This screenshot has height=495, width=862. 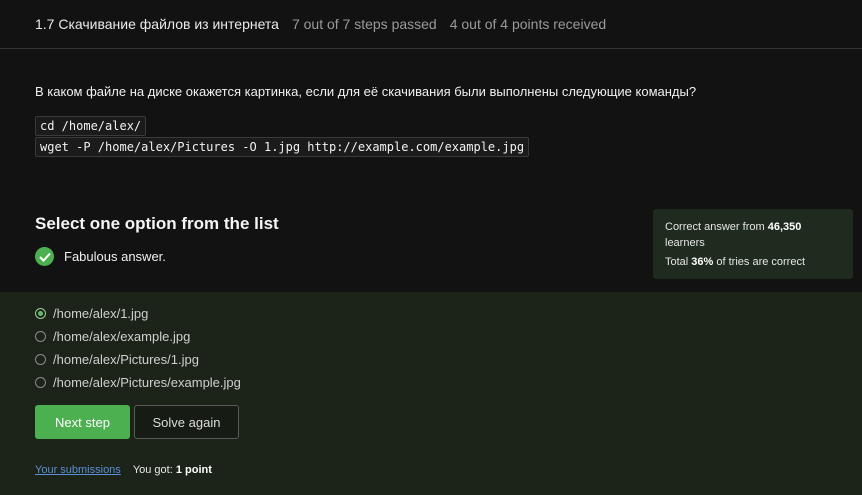 What do you see at coordinates (101, 313) in the screenshot?
I see `option-label: /home/alex/1.jpg` at bounding box center [101, 313].